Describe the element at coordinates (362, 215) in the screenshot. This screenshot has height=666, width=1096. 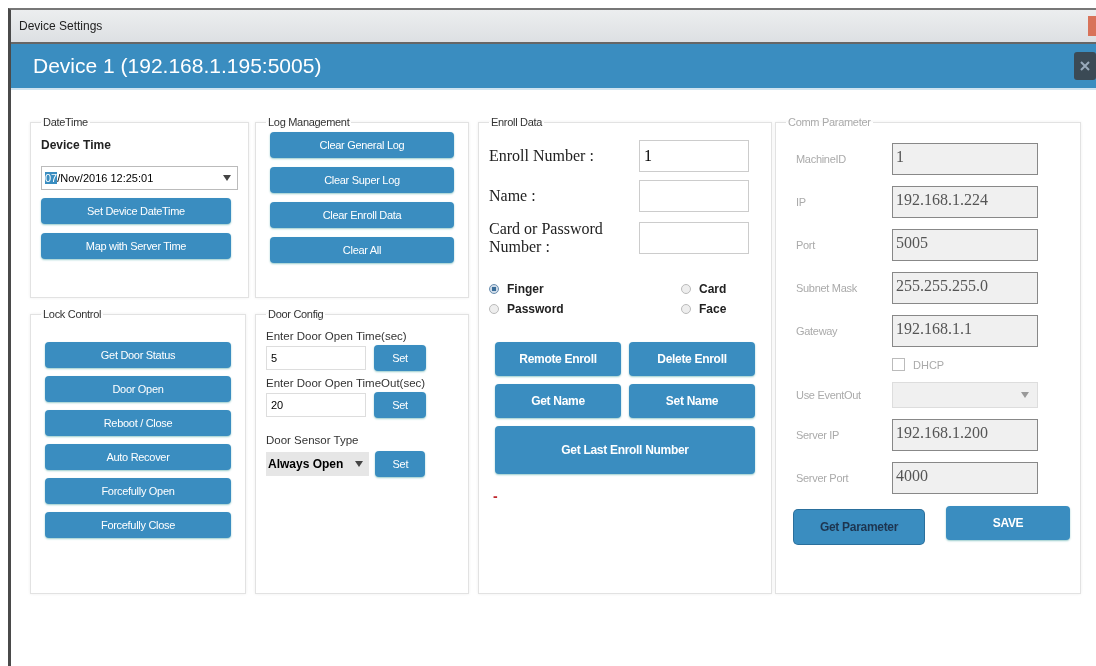
I see `action-button: Clear Enroll Data` at that location.